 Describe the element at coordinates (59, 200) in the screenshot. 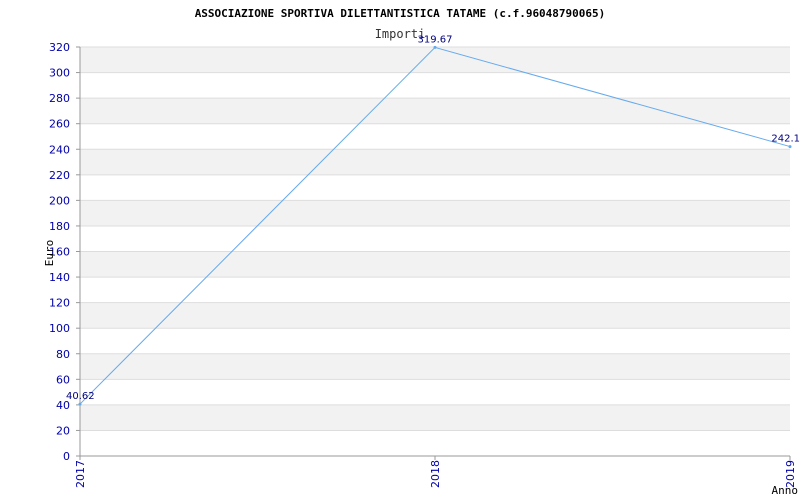

I see `y-tick-label: 200` at that location.